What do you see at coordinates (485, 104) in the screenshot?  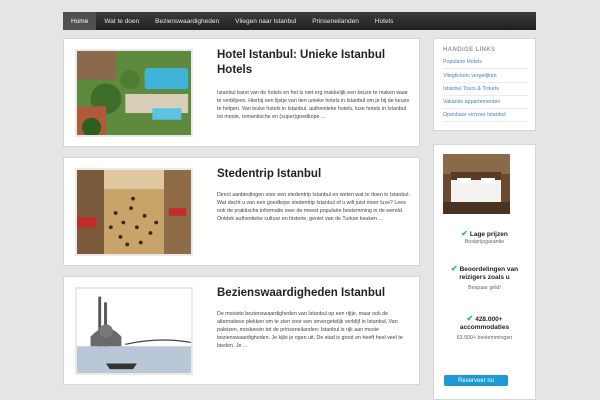 I see `sidebar-link: Vakantie appartementen` at bounding box center [485, 104].